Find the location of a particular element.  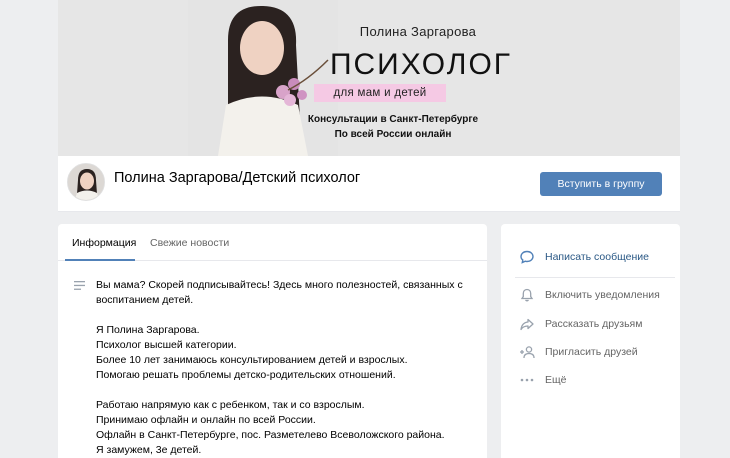

group-name: Полина Заргарова/Детский психолог is located at coordinates (237, 178).